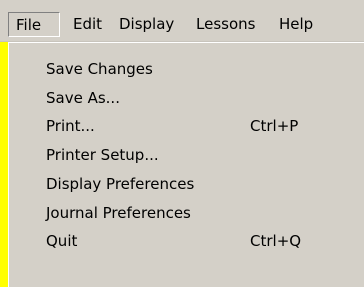 This screenshot has height=287, width=364. I want to click on menu-item-display-preferences: Display Preferences, so click(120, 184).